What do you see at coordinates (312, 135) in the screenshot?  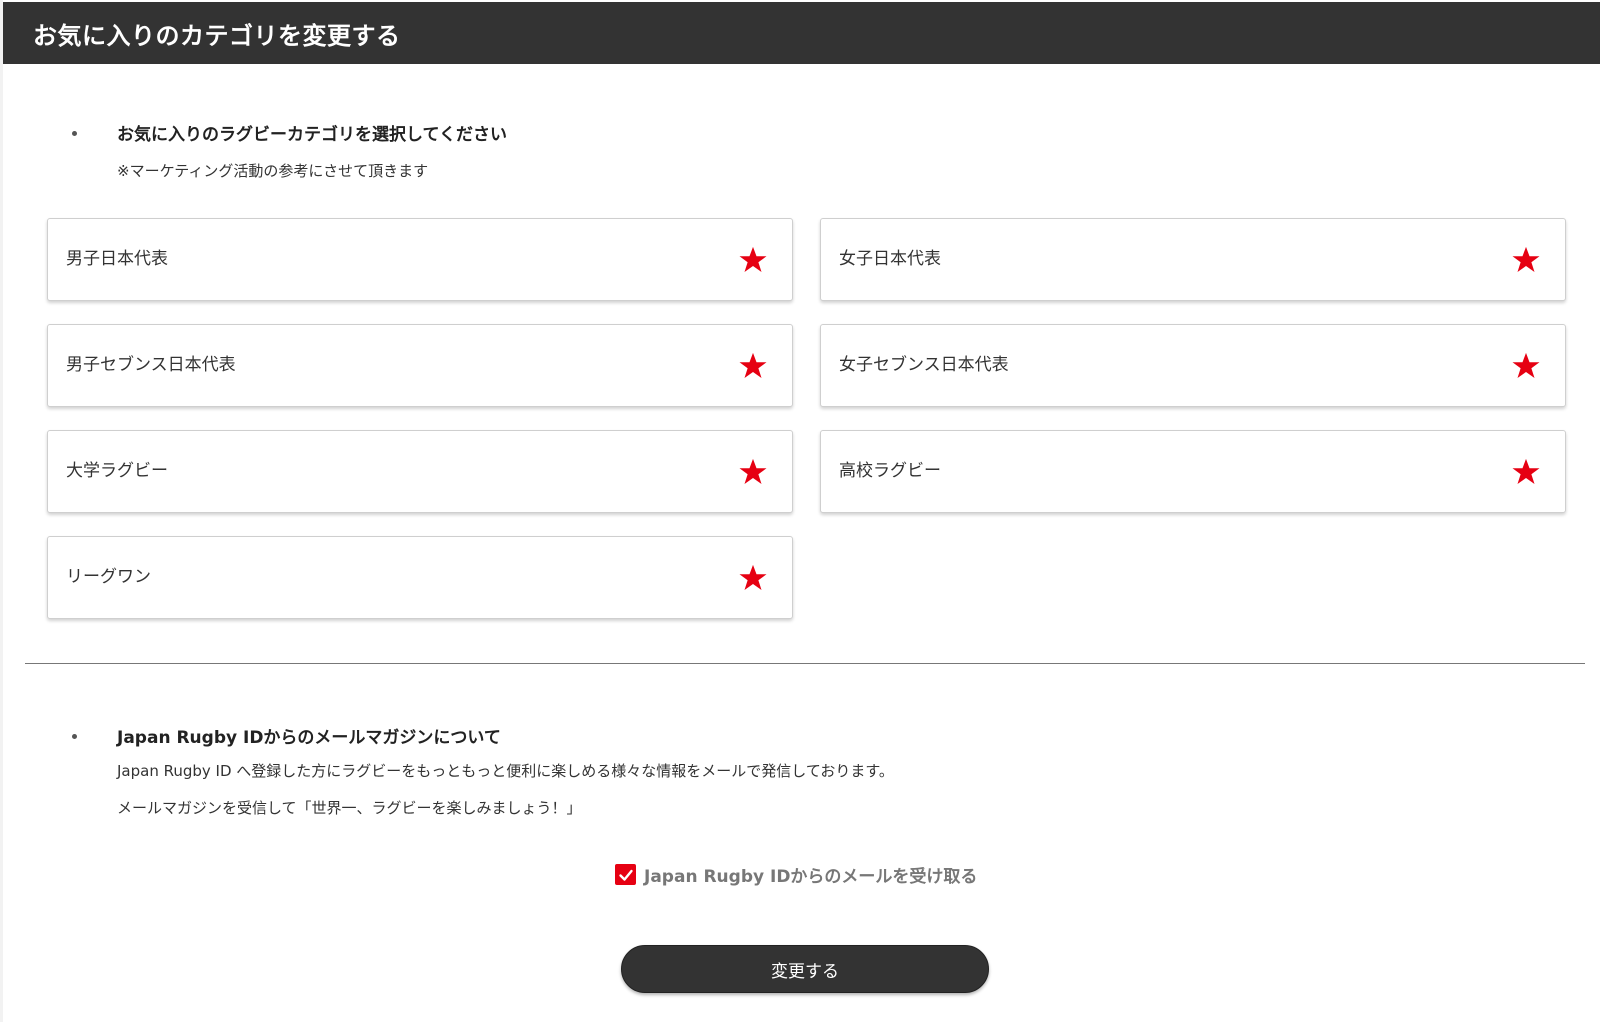 I see `category-section-title: お気に入りのラグビーカテゴリを選択してください` at bounding box center [312, 135].